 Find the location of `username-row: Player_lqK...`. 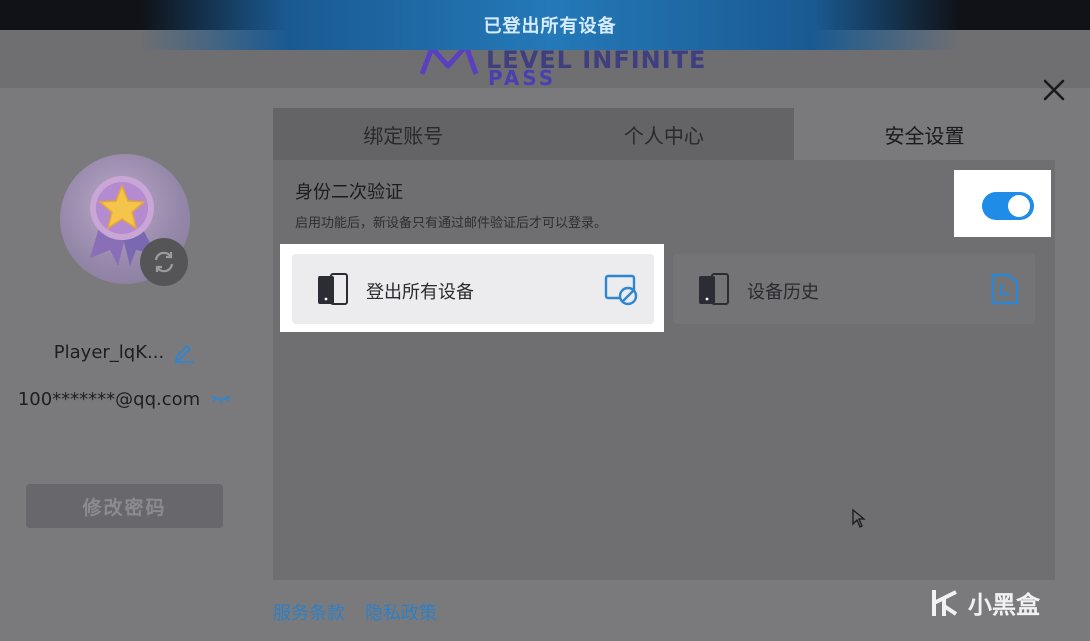

username-row: Player_lqK... is located at coordinates (125, 352).